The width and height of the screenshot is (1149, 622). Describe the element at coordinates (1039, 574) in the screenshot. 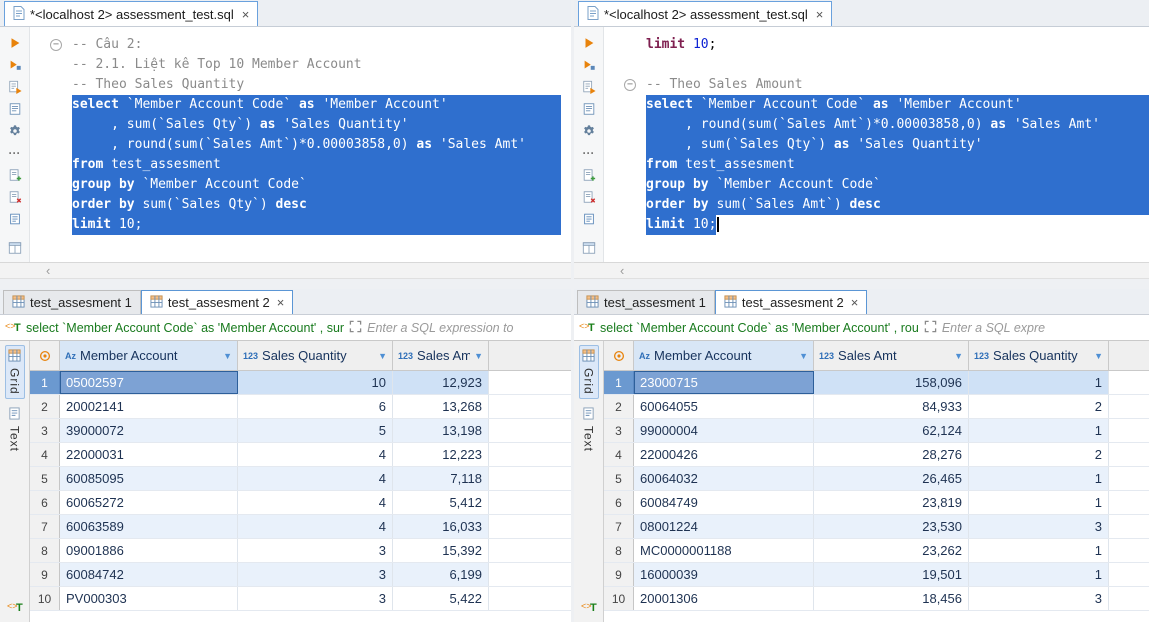

I see `grid-cell: 1` at that location.